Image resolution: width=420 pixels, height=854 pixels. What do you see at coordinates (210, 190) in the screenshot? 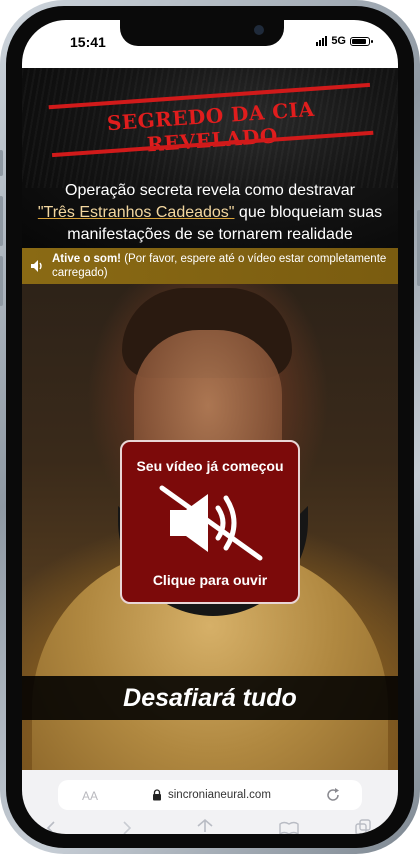
I see `headline-part-1: Operação secreta revela como destravar` at bounding box center [210, 190].